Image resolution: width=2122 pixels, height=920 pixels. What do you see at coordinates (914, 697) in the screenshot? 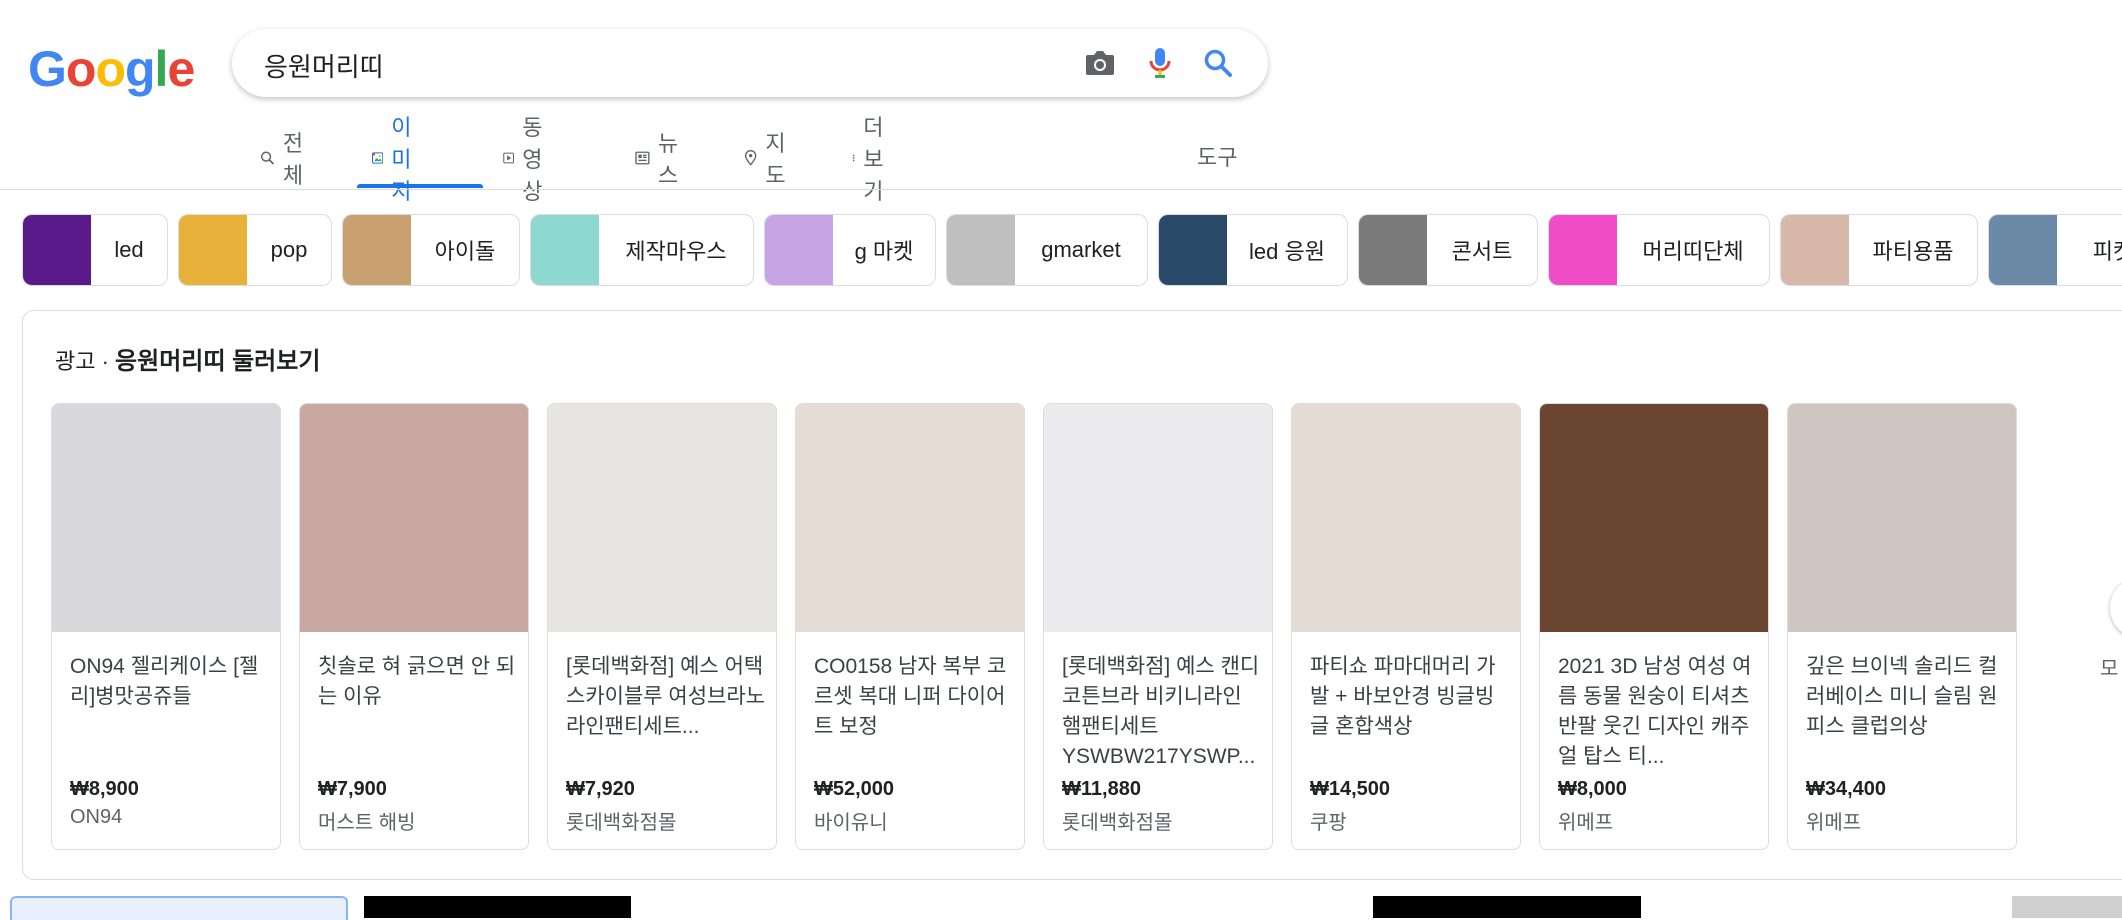
I see `product-title: CO0158 남자 복부 코르셋 복대 니퍼 다이어트 보정` at bounding box center [914, 697].